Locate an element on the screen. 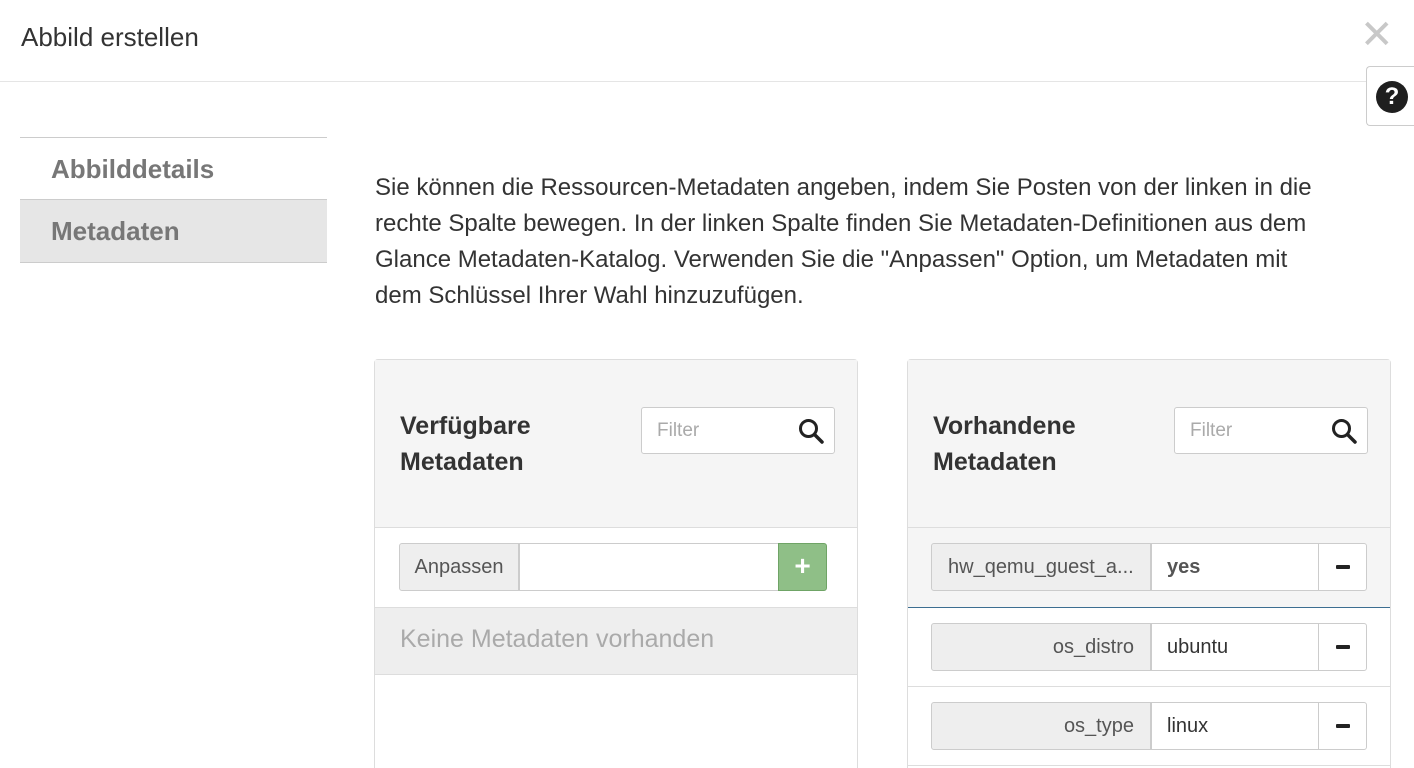 The height and width of the screenshot is (768, 1414). nav-item-abbilddetails: Abbilddetails is located at coordinates (173, 169).